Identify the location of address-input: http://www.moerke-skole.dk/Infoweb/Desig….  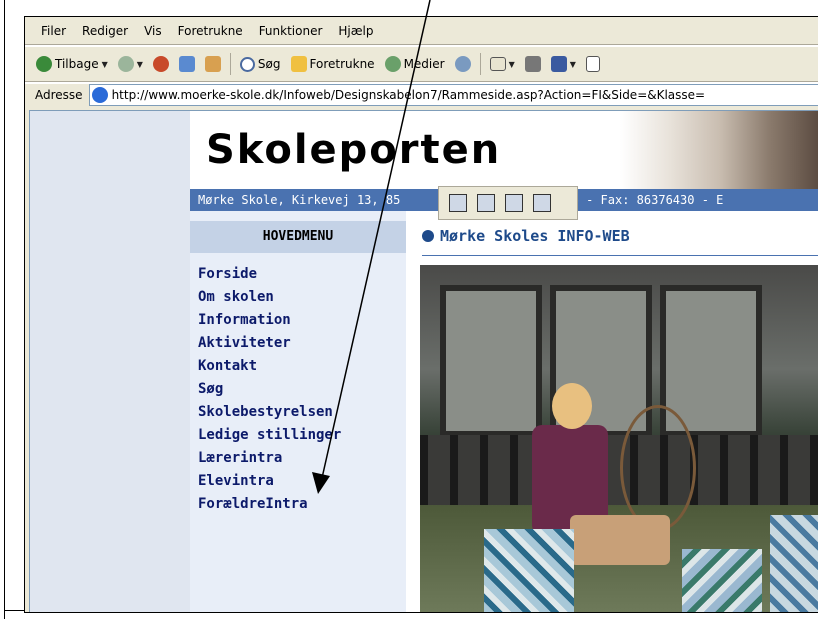
(453, 95).